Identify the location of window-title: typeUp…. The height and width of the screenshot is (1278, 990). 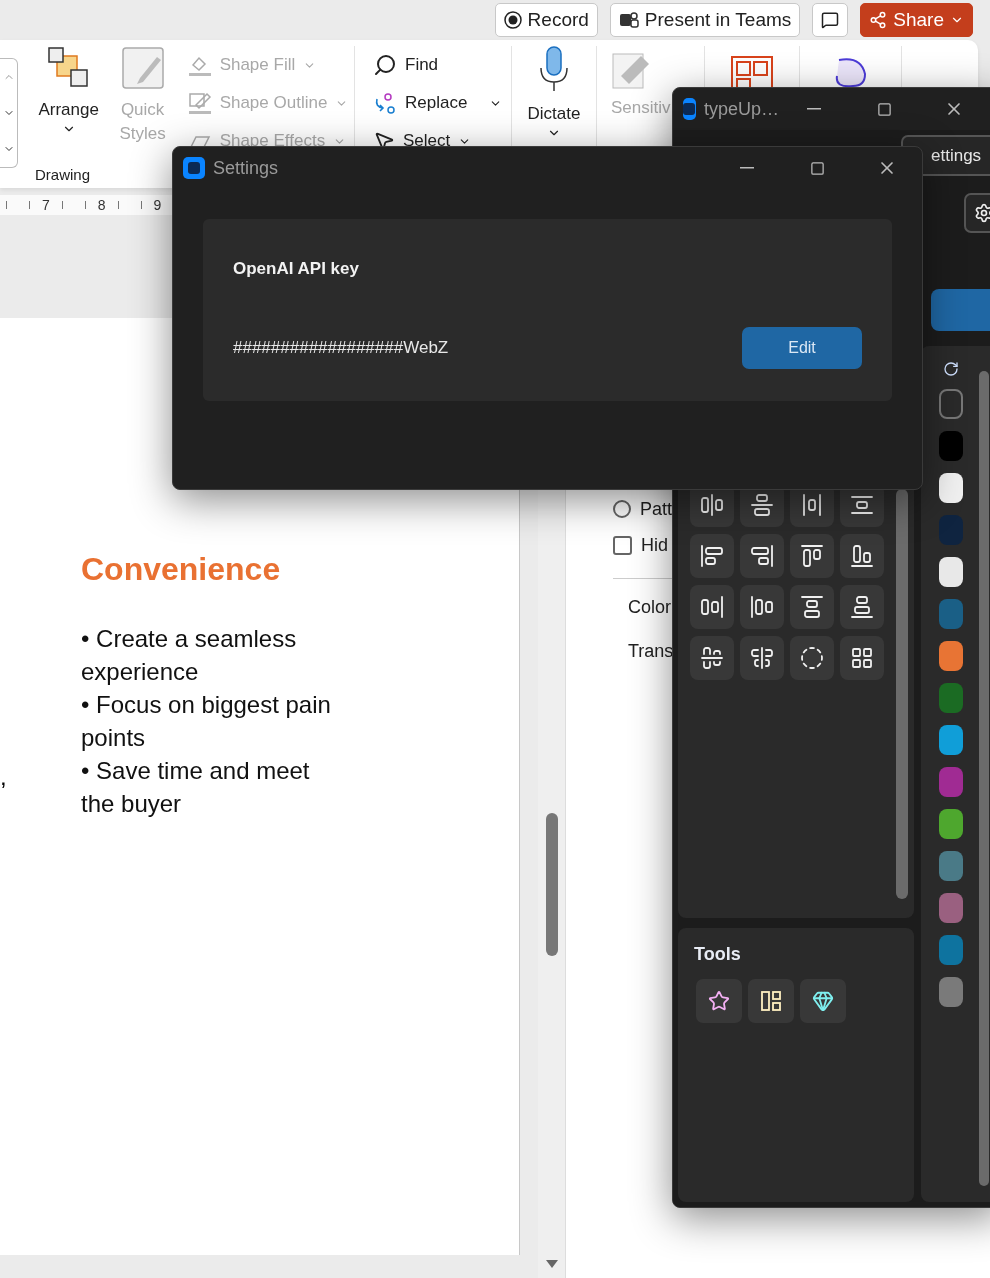
(741, 109).